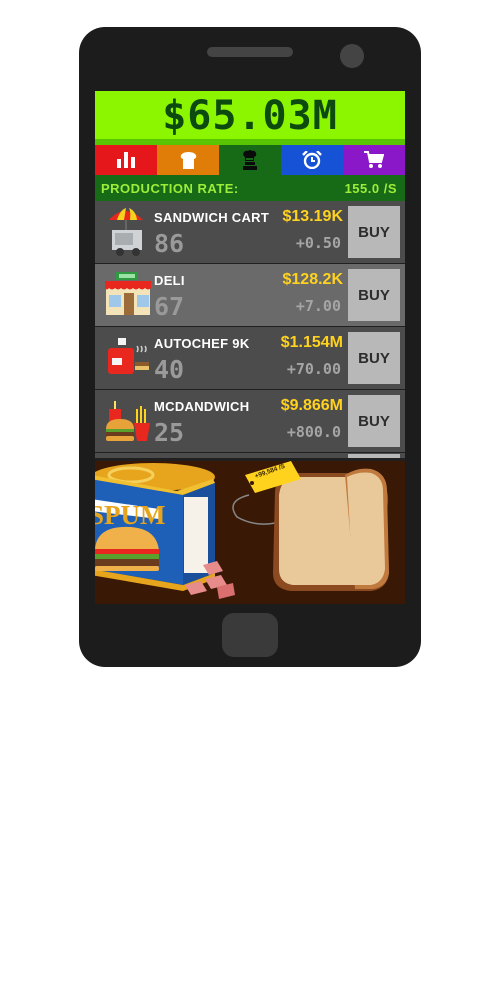  Describe the element at coordinates (250, 52) in the screenshot. I see `speaker-grille` at that location.